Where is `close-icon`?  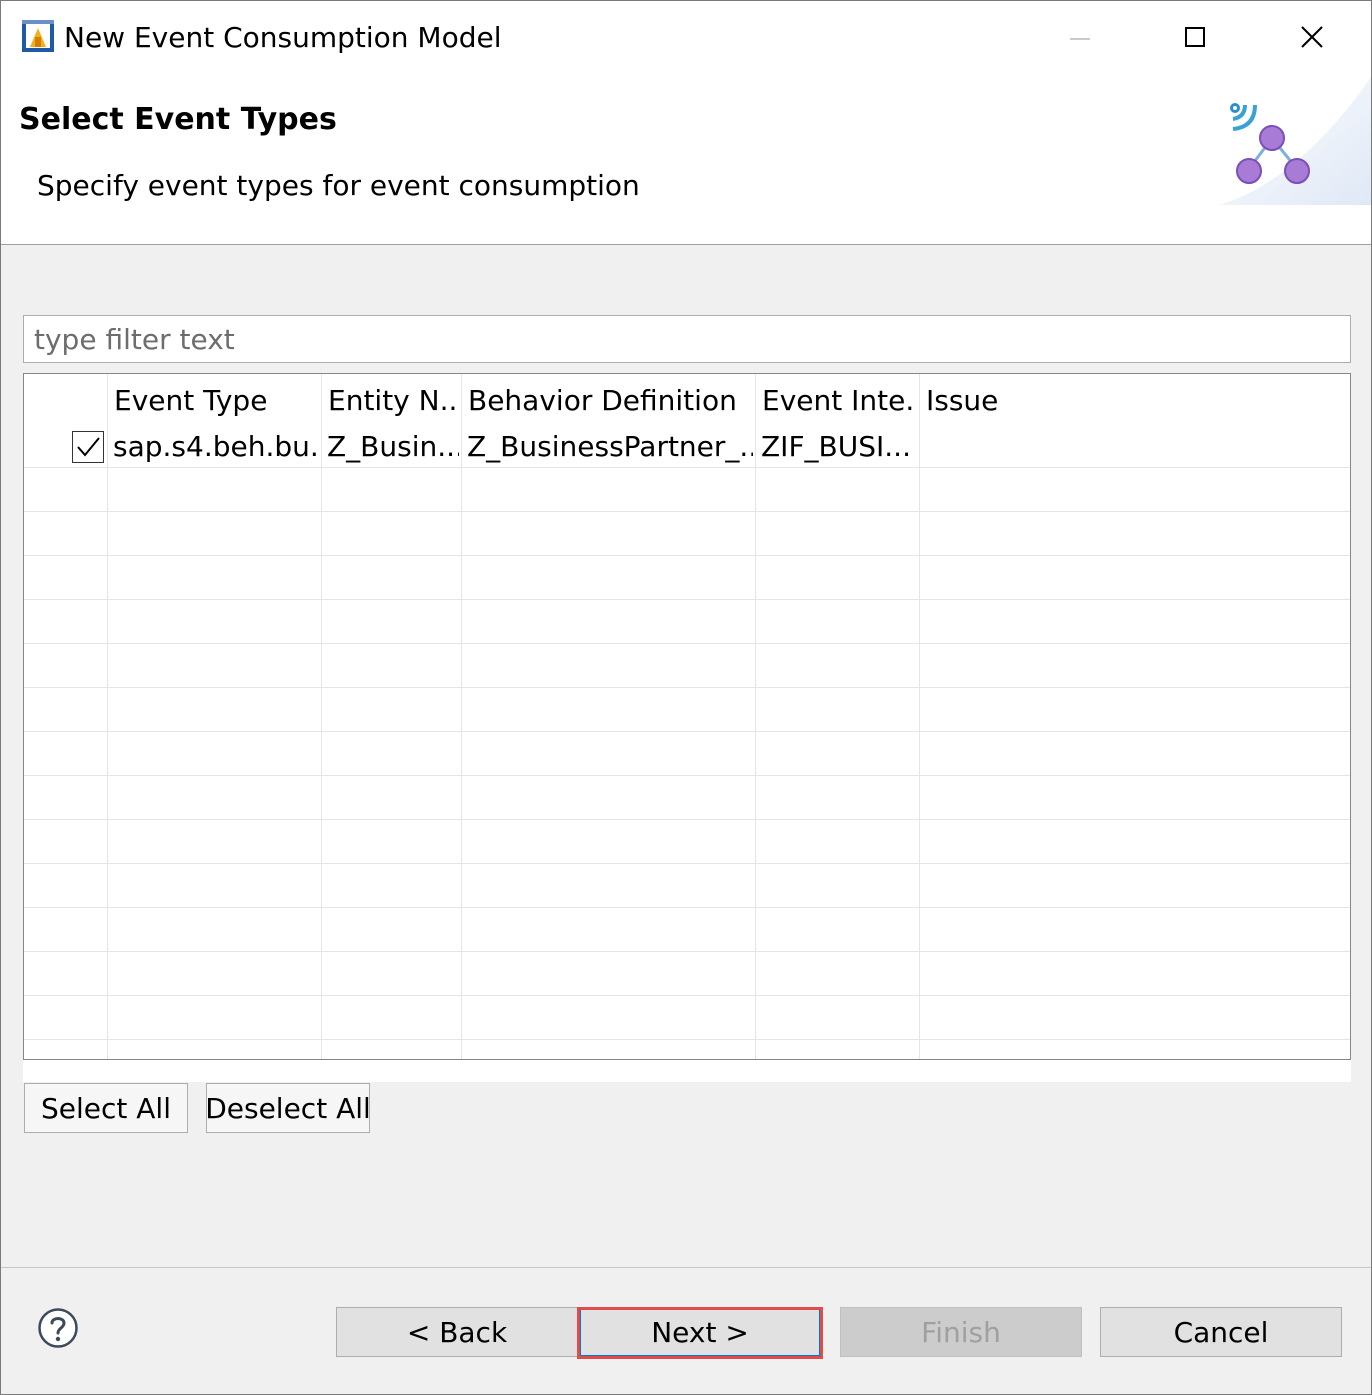 close-icon is located at coordinates (1312, 37).